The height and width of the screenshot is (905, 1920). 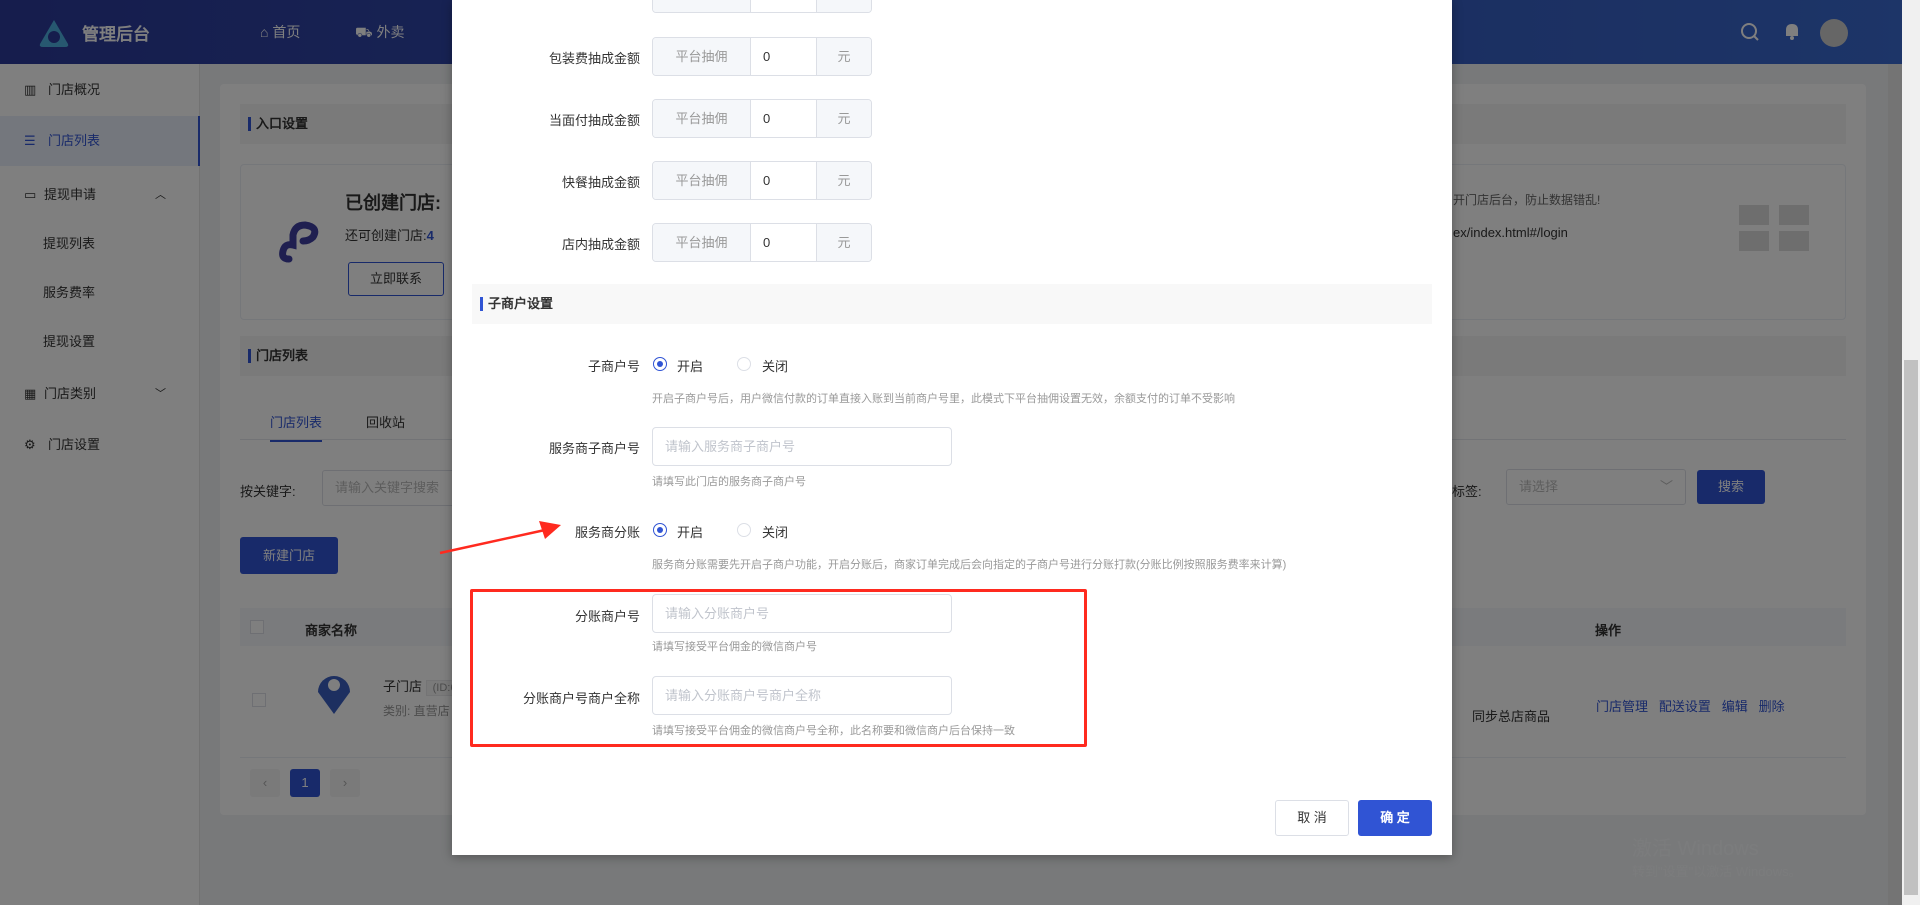 I want to click on sub-merchant-section-header: 子商户设置, so click(x=952, y=304).